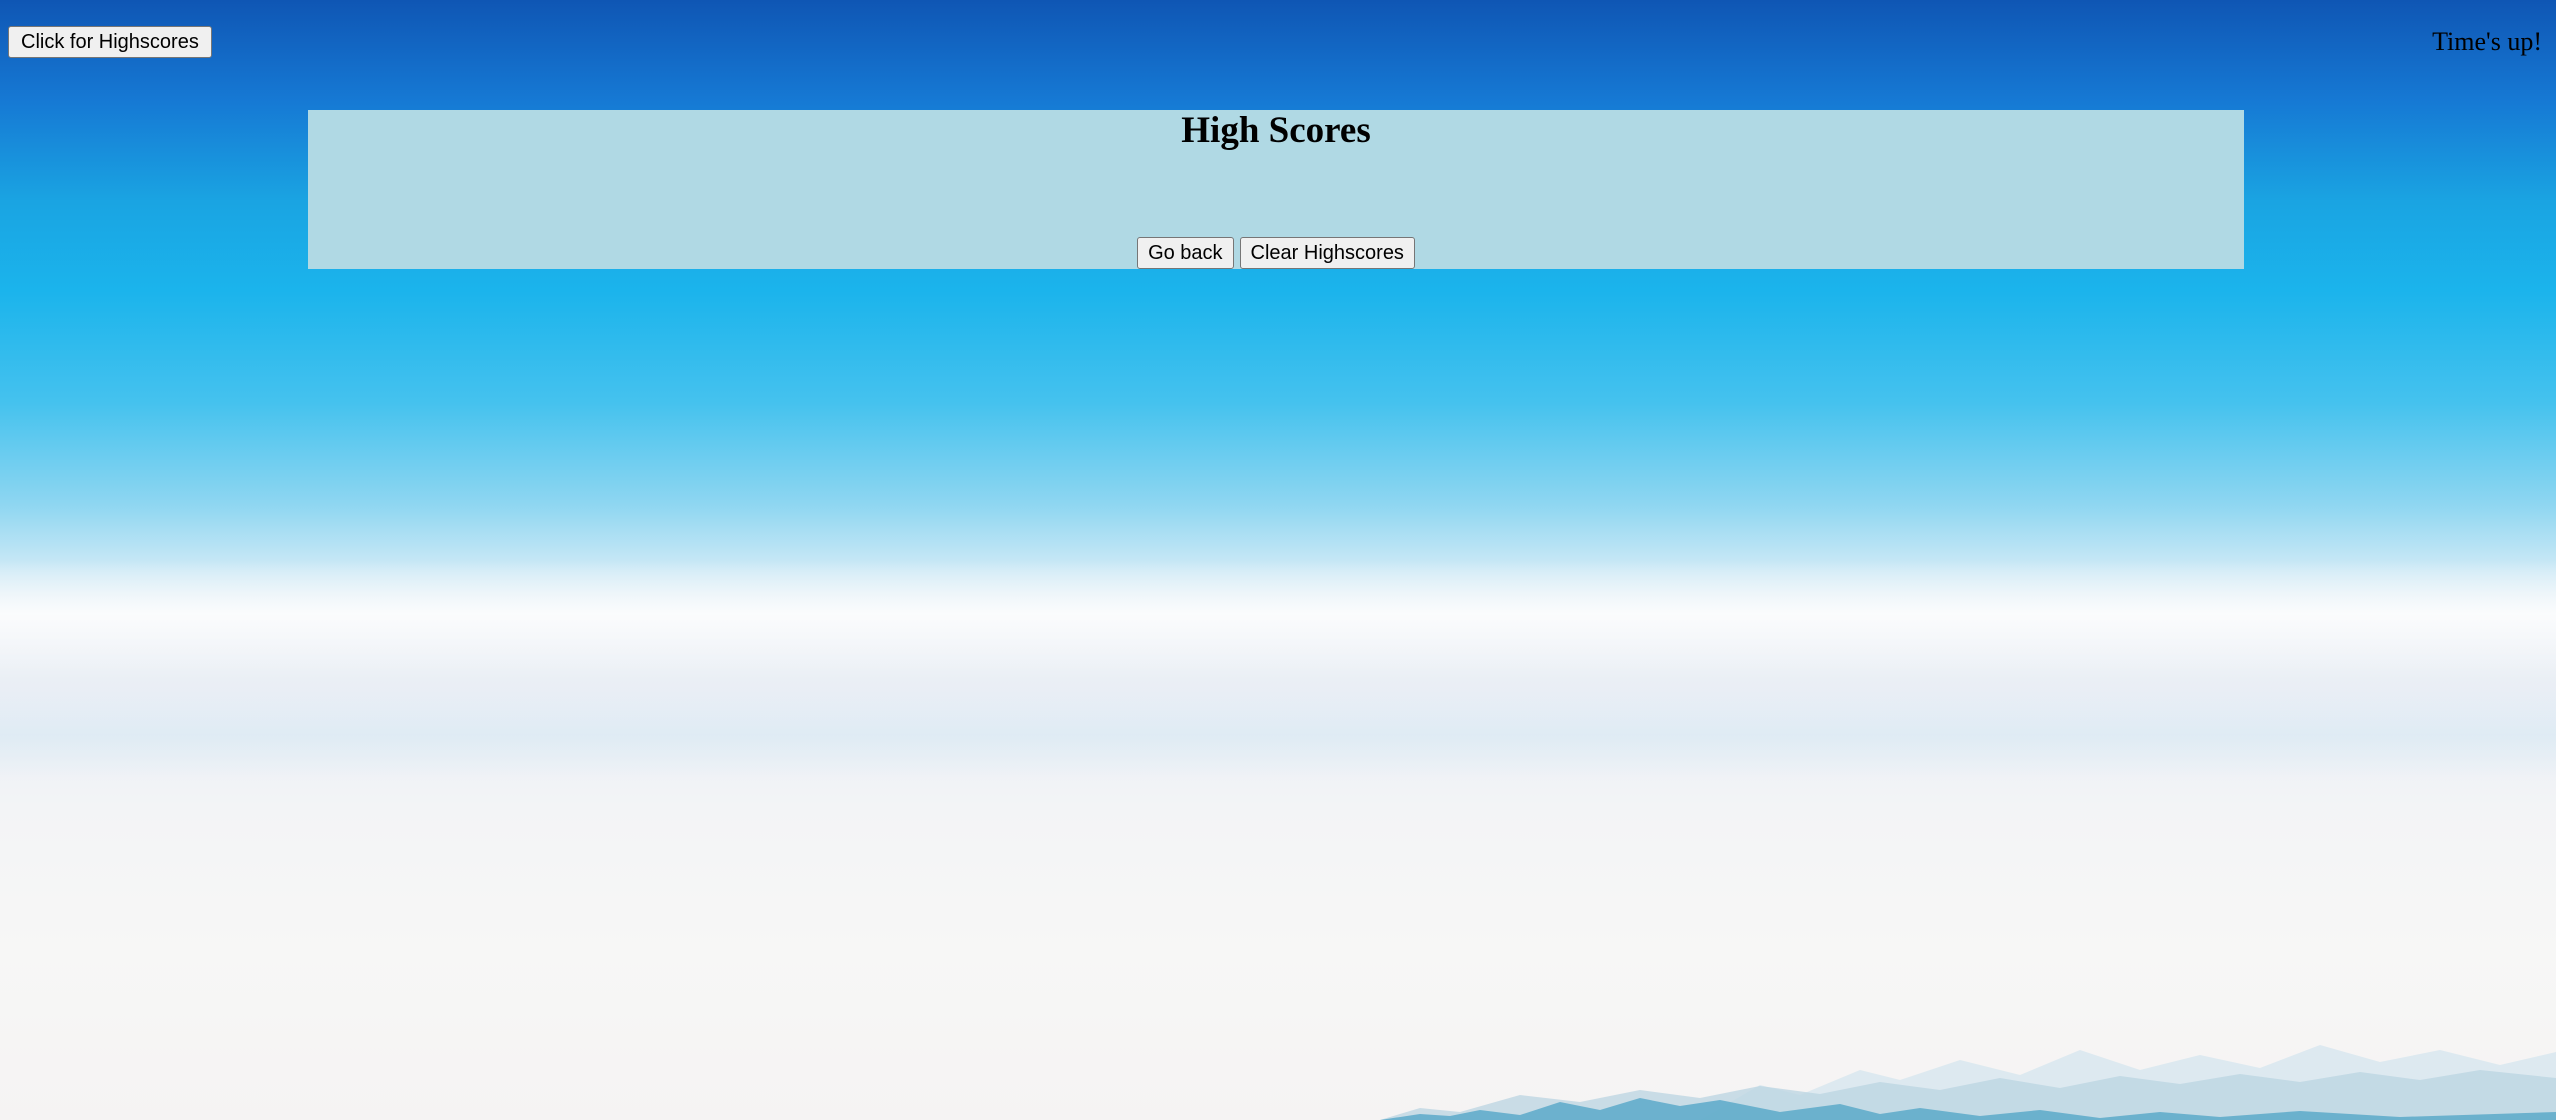 Image resolution: width=2556 pixels, height=1120 pixels. Describe the element at coordinates (2487, 41) in the screenshot. I see `timer-status: Time's up!` at that location.